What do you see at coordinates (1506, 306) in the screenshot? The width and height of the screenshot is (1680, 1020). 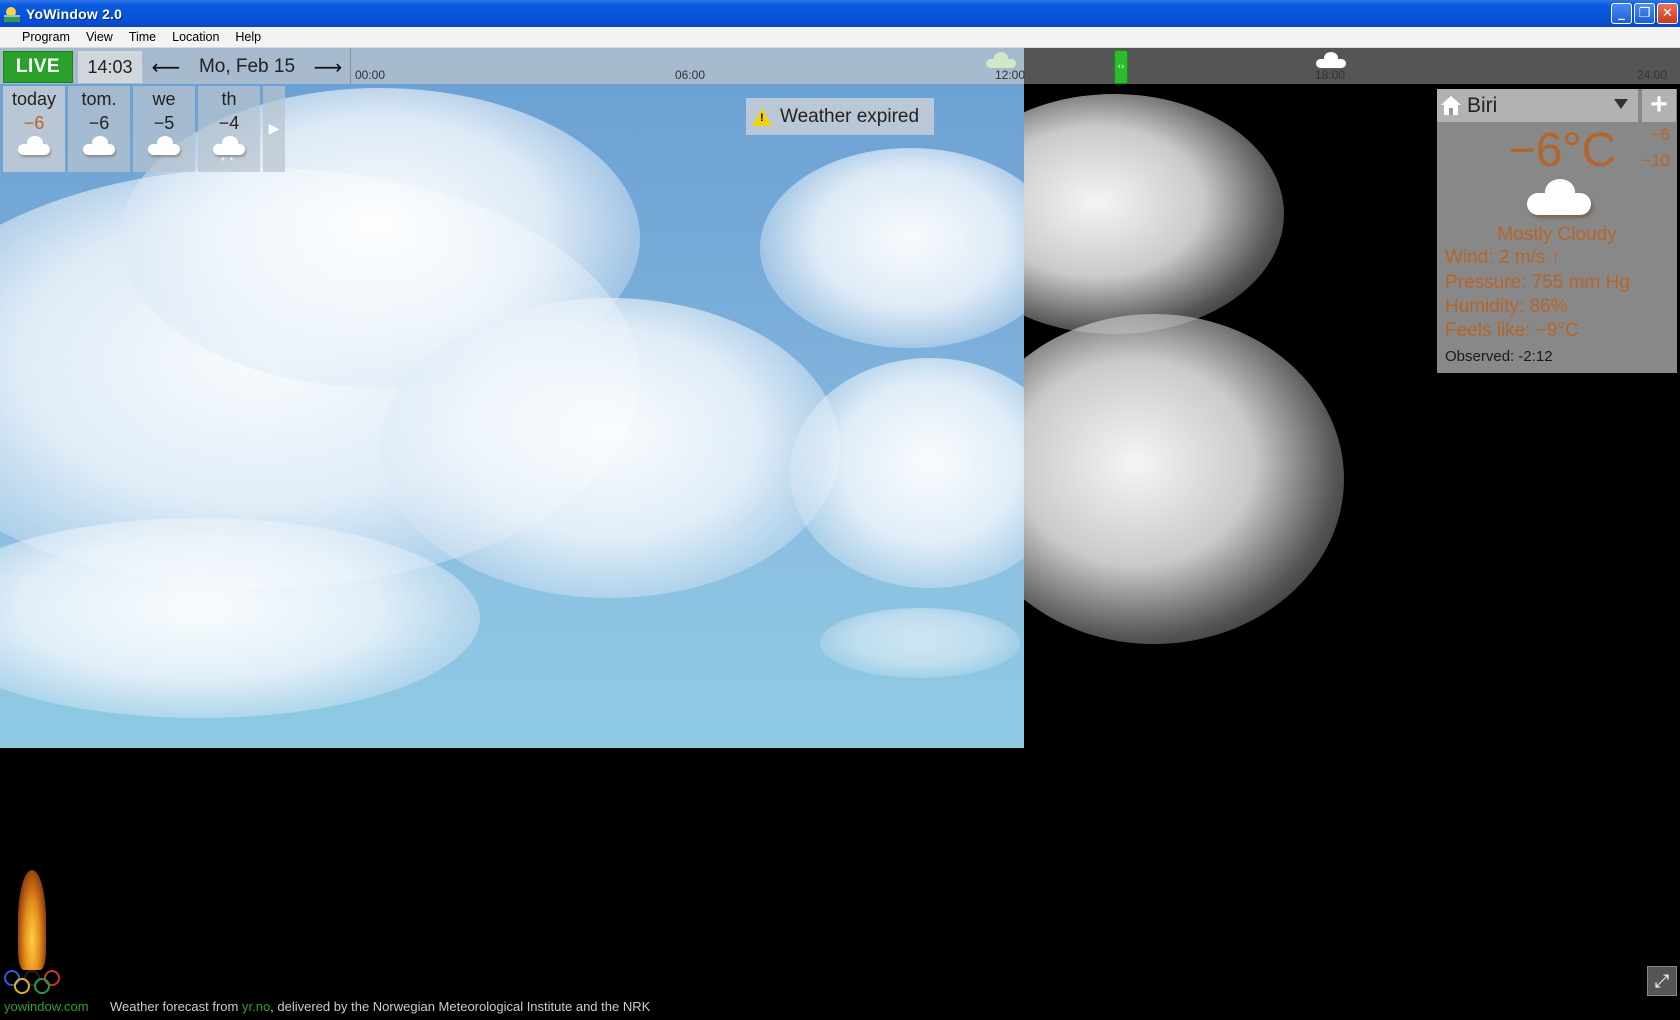 I see `humidity-stat: Humidity: 86%` at bounding box center [1506, 306].